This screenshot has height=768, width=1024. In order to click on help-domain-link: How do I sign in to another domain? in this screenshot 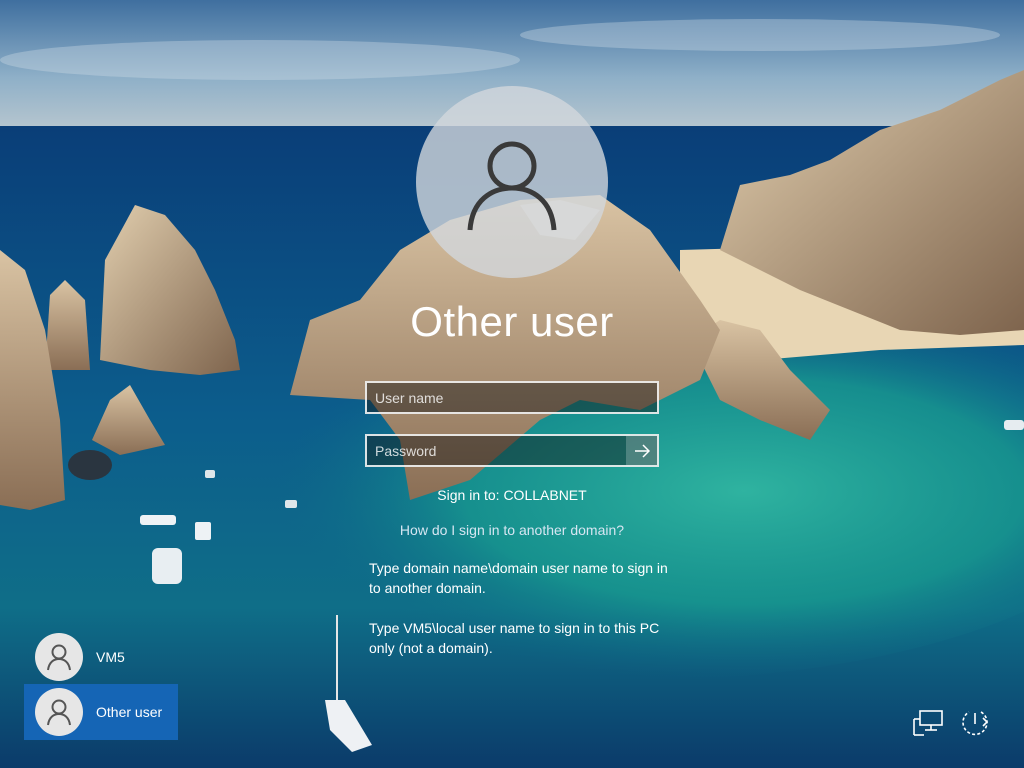, I will do `click(512, 530)`.